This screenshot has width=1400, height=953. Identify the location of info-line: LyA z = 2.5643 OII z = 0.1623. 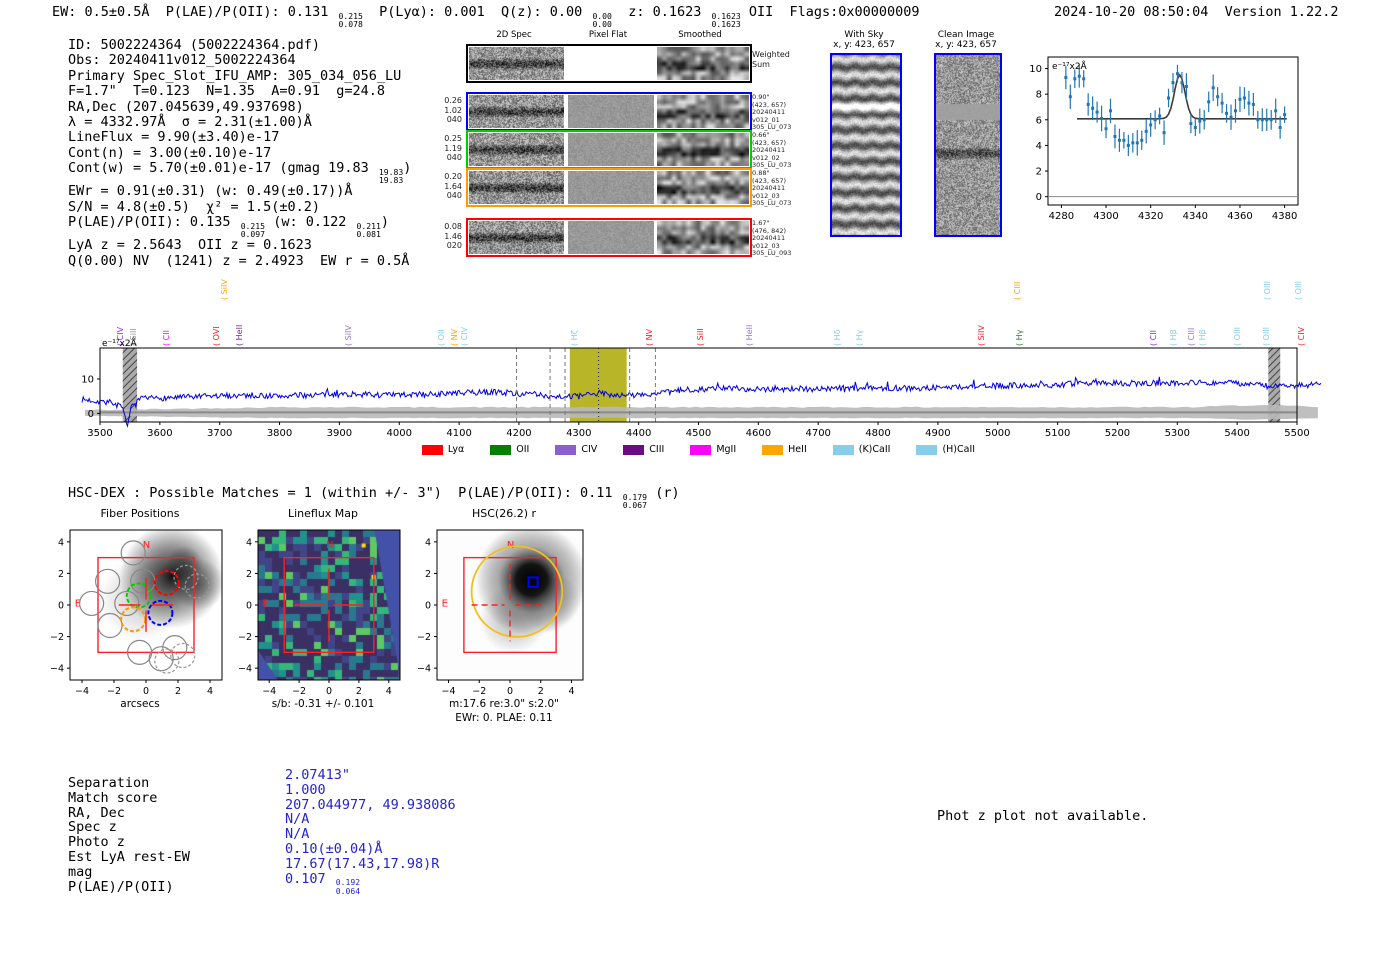
(190, 245).